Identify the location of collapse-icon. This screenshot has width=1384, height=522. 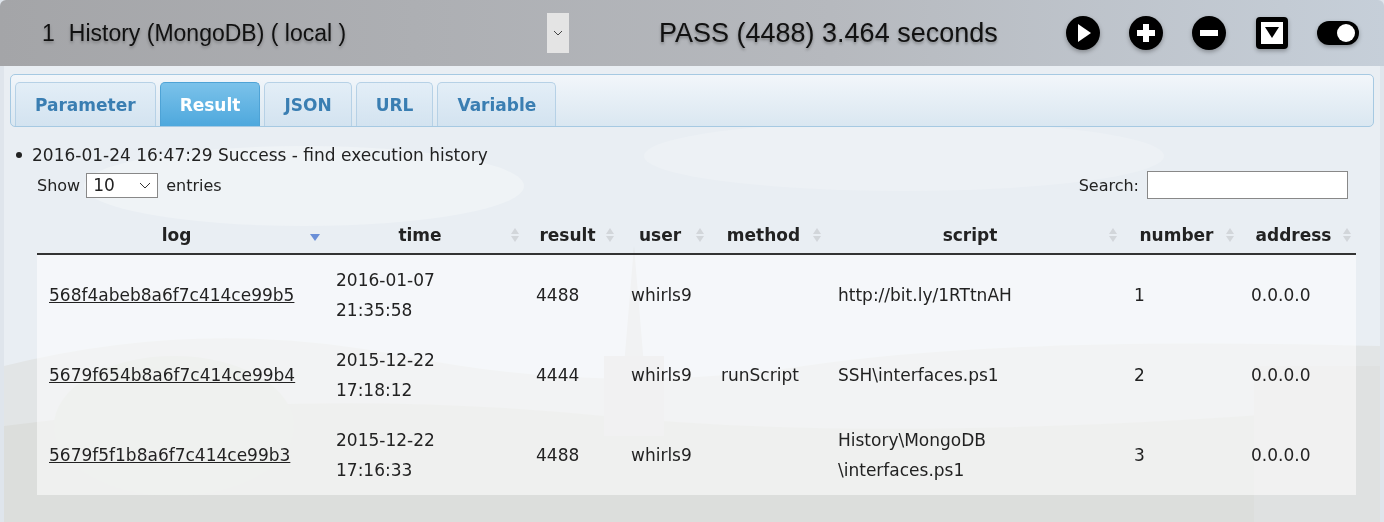
(1272, 33).